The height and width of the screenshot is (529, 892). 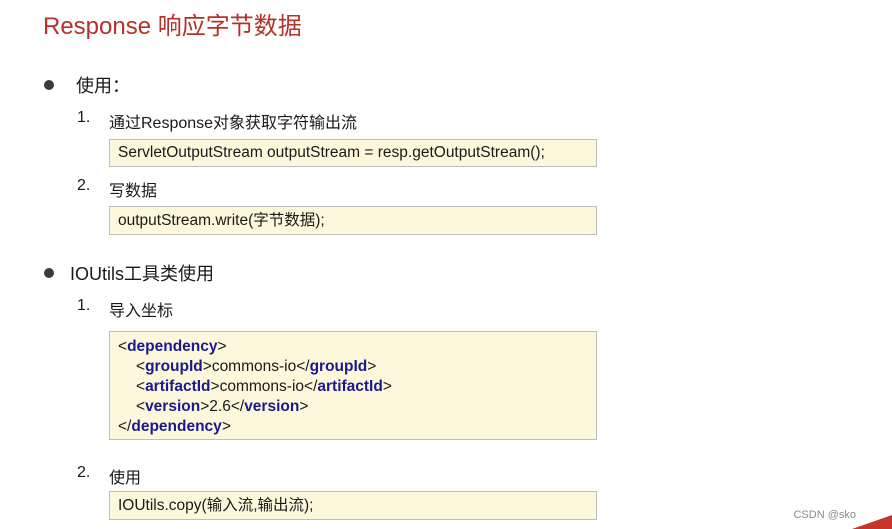 What do you see at coordinates (103, 86) in the screenshot?
I see `section-heading: 使用：` at bounding box center [103, 86].